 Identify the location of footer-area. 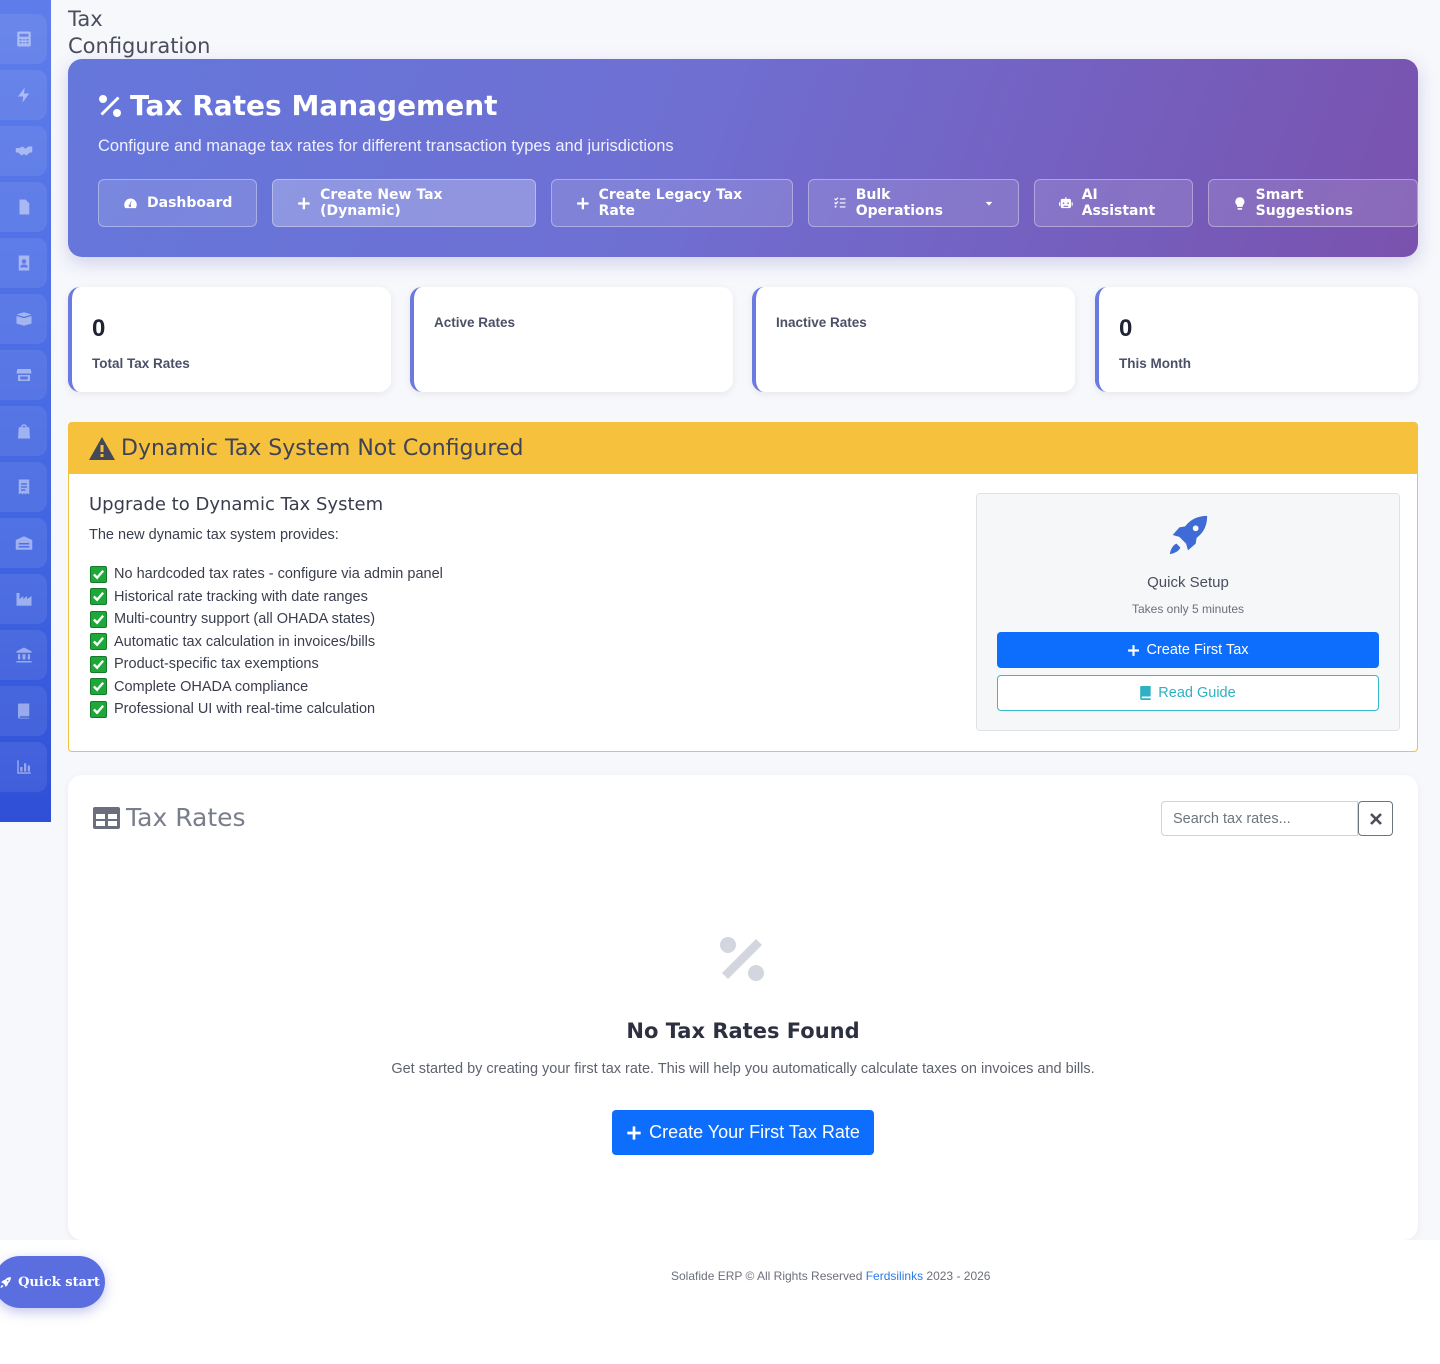
(720, 1302).